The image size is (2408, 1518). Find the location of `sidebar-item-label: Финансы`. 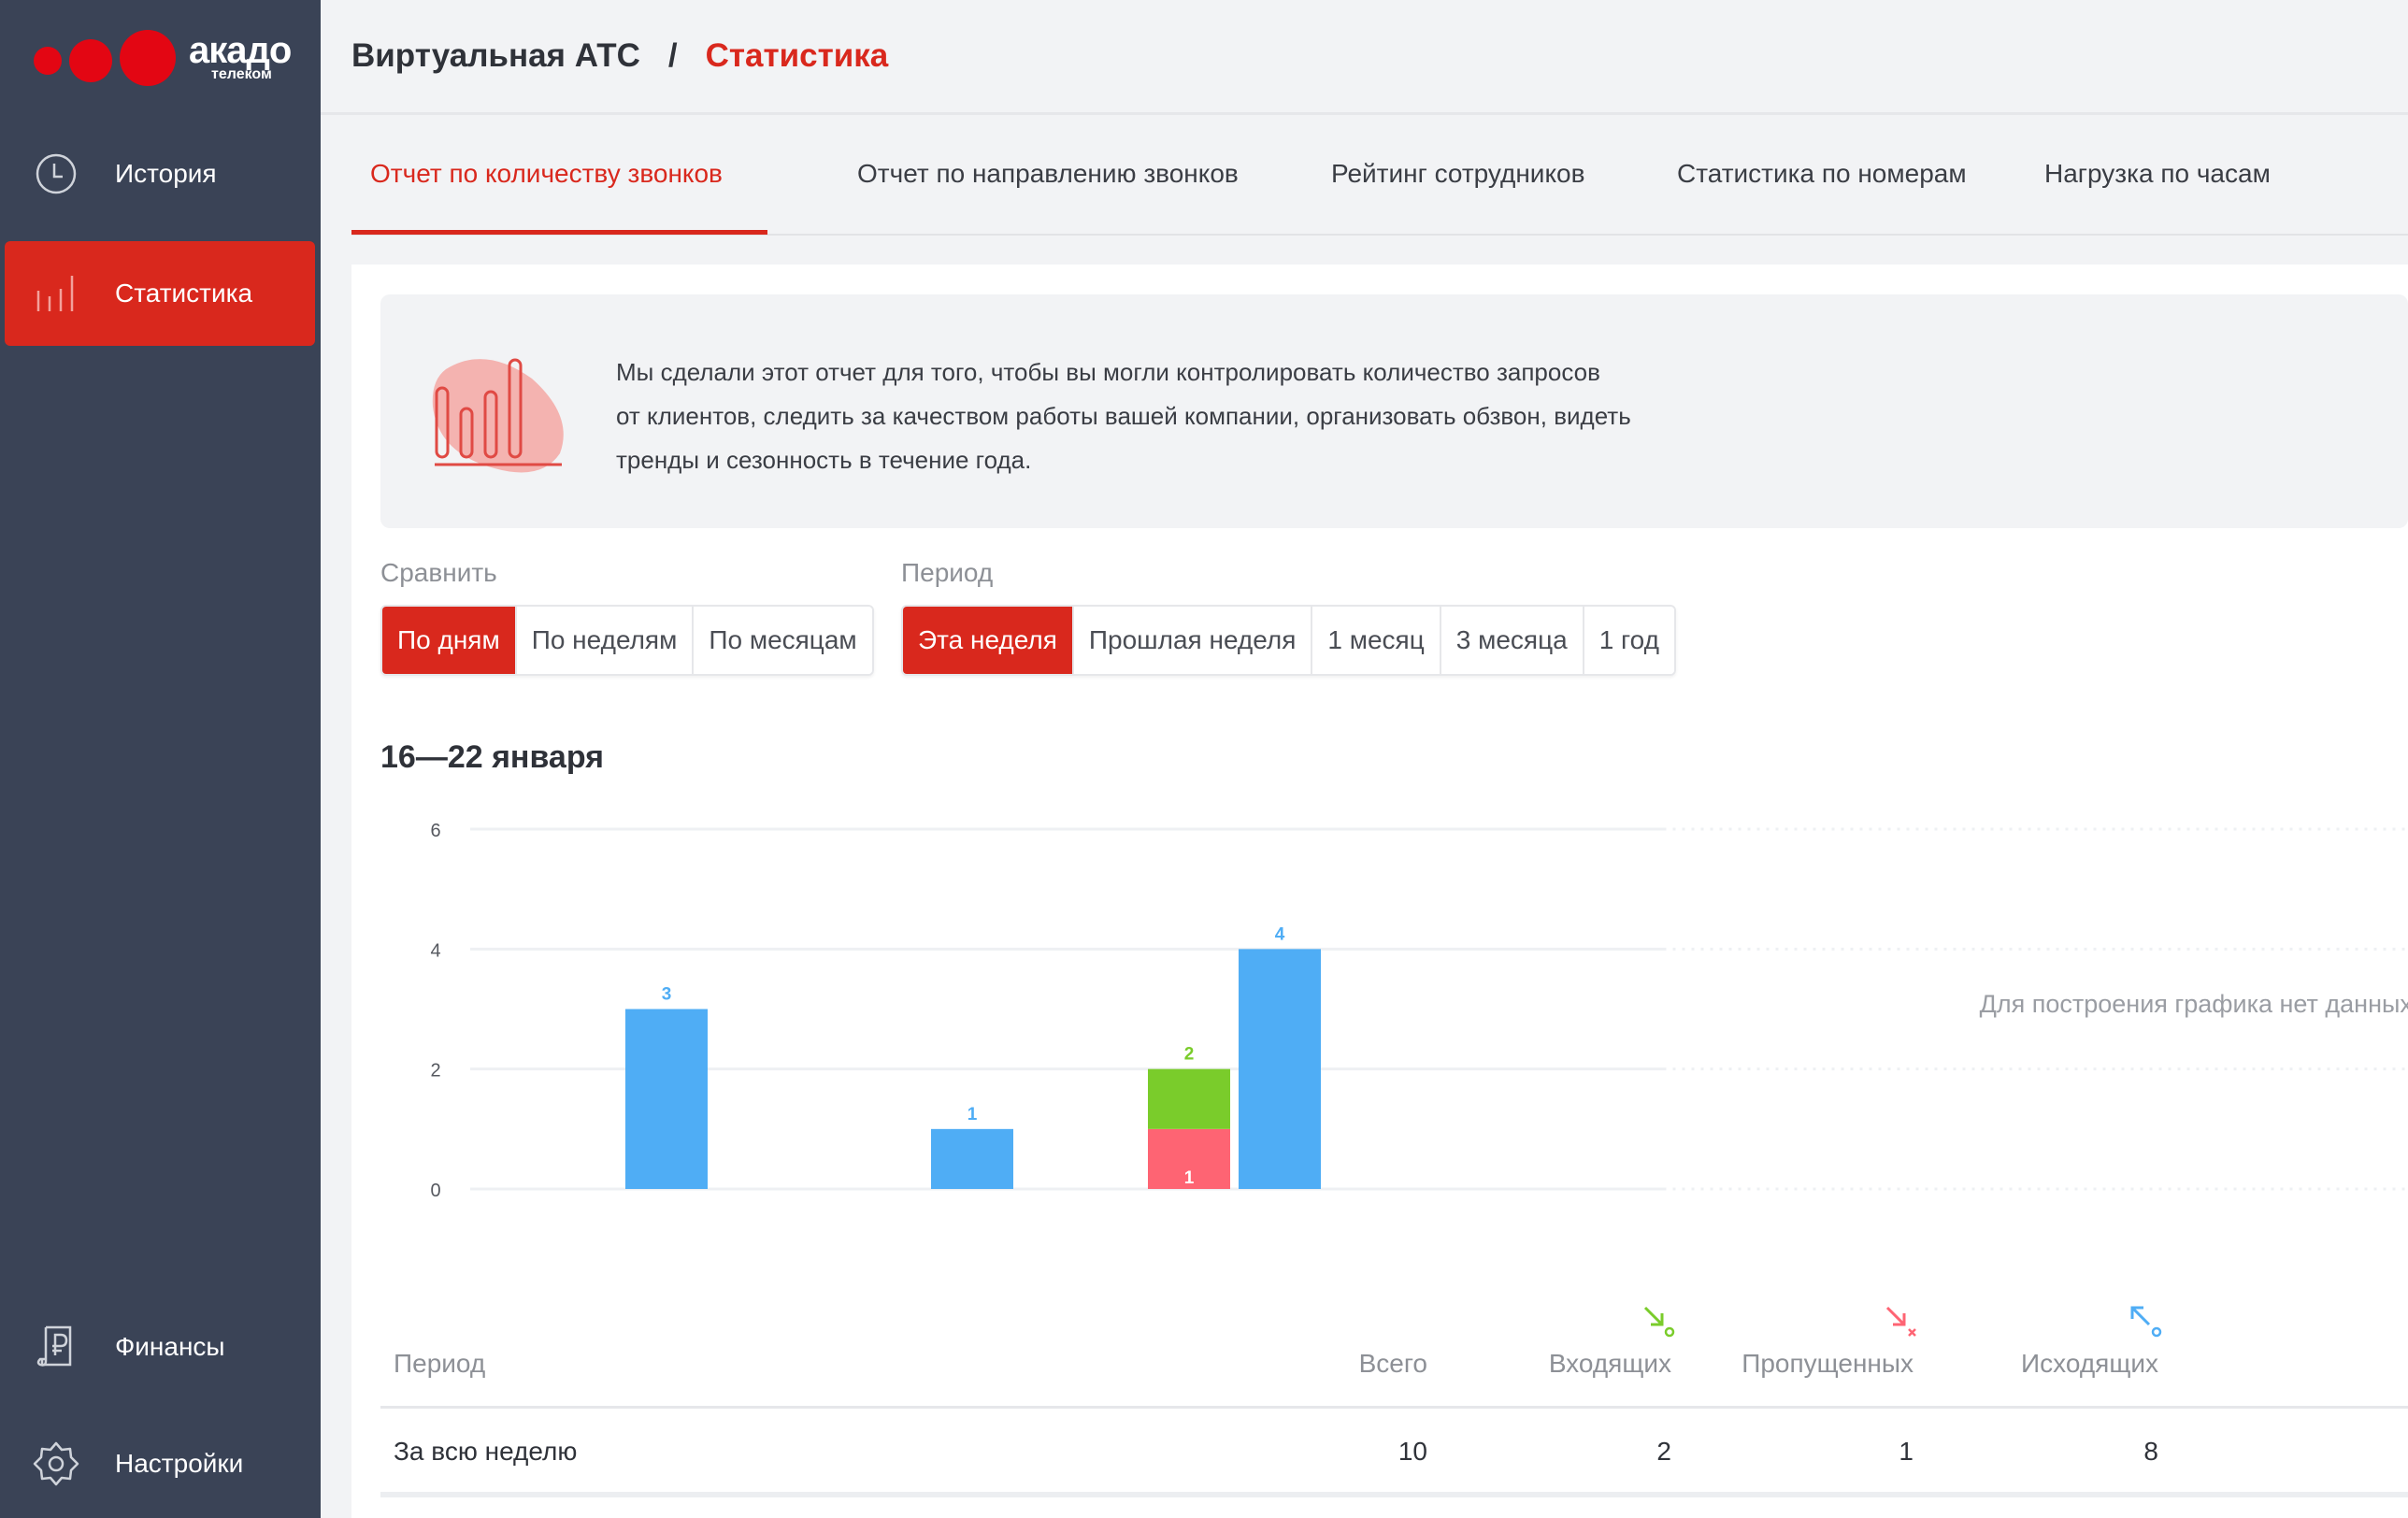

sidebar-item-label: Финансы is located at coordinates (170, 1346).